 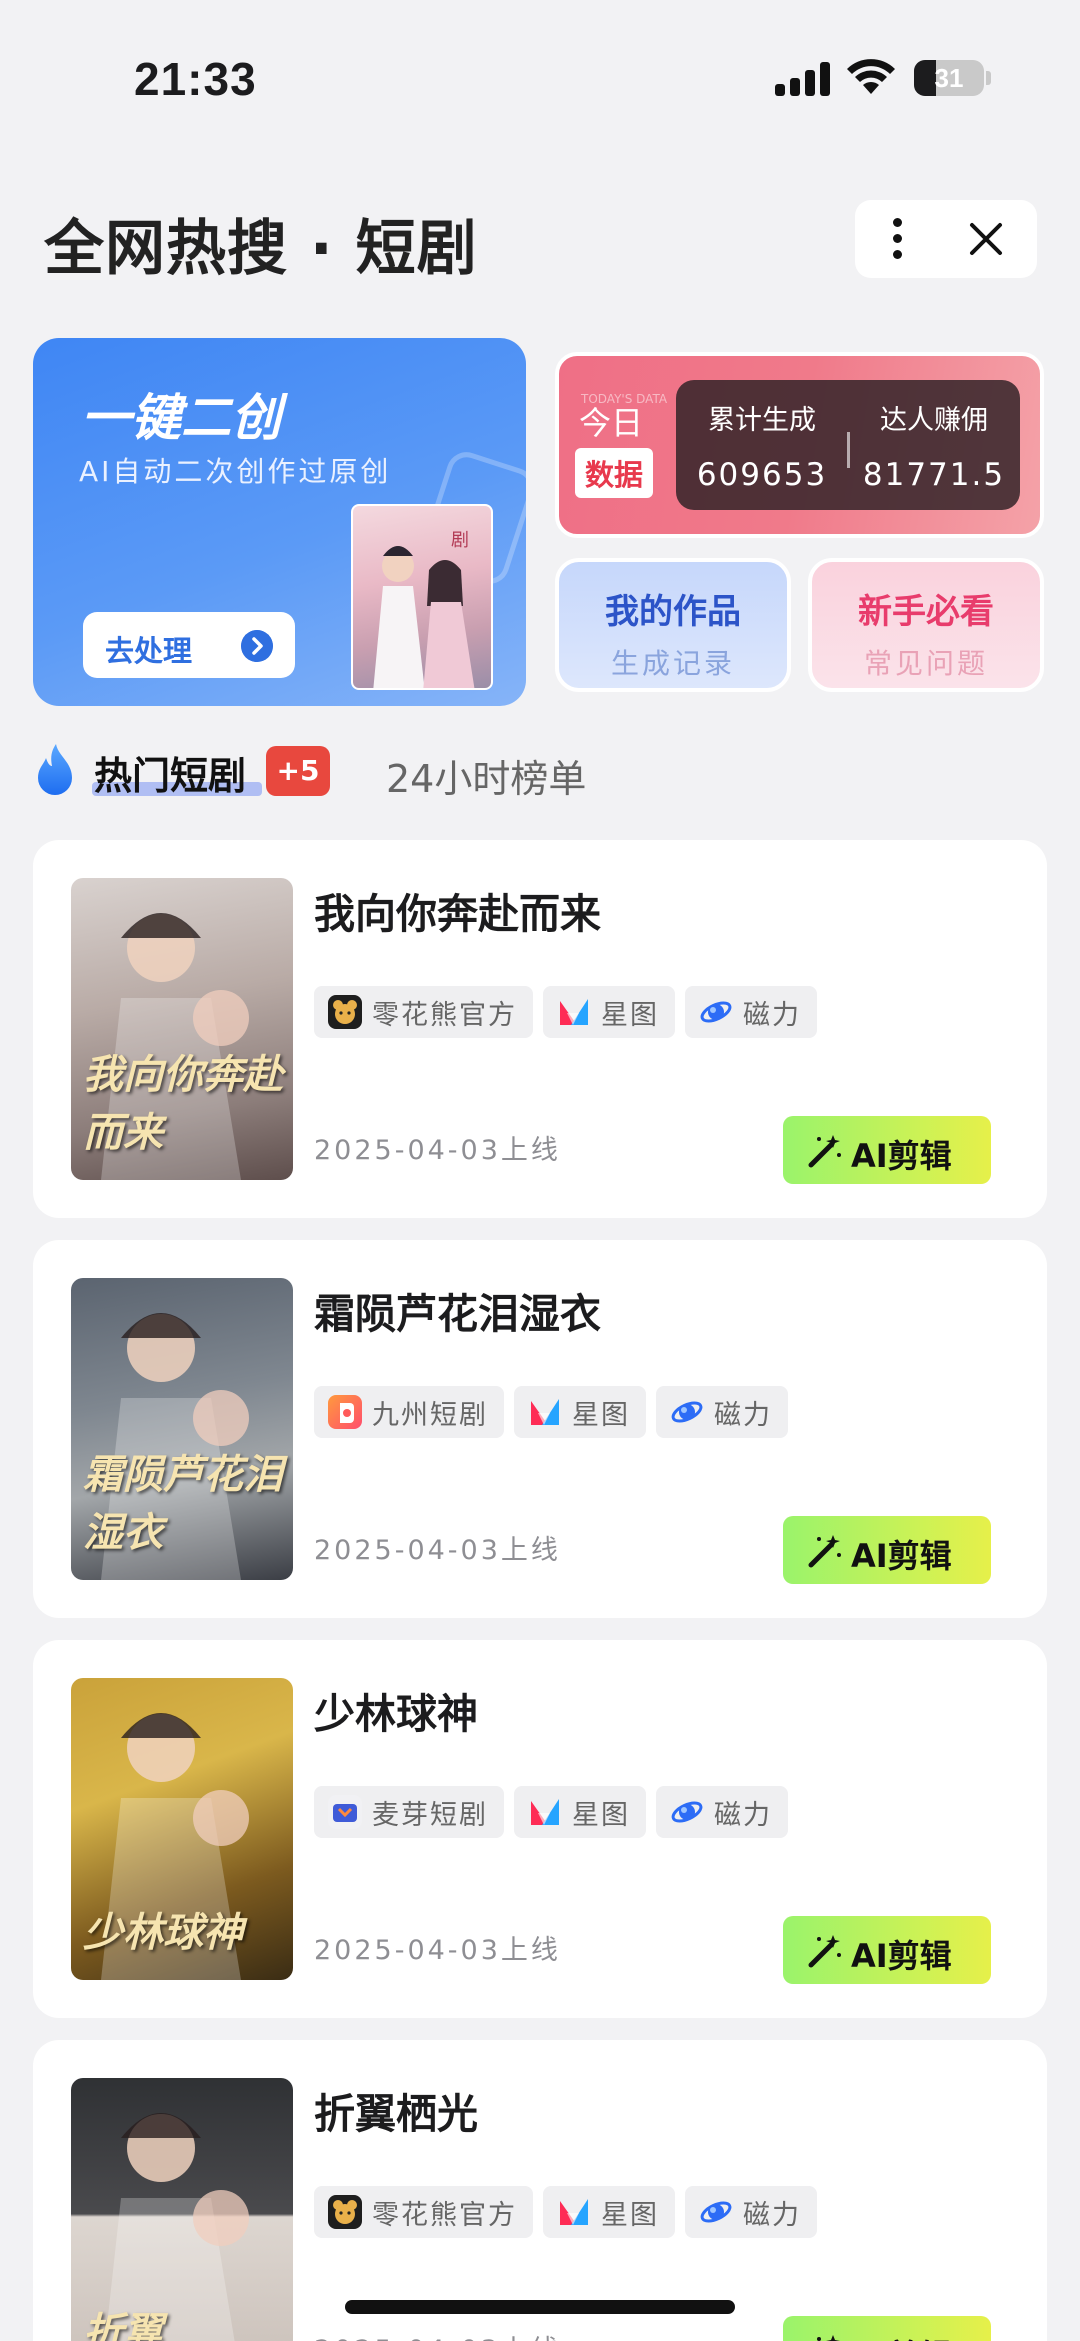 What do you see at coordinates (261, 249) in the screenshot?
I see `page-title: 全网热搜 · 短剧` at bounding box center [261, 249].